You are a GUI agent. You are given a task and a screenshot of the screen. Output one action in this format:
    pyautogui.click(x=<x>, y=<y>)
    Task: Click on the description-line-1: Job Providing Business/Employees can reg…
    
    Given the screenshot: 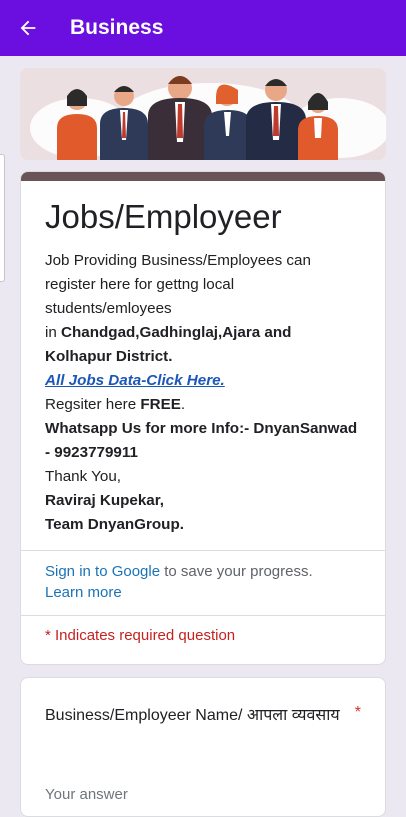 What is the action you would take?
    pyautogui.click(x=178, y=284)
    